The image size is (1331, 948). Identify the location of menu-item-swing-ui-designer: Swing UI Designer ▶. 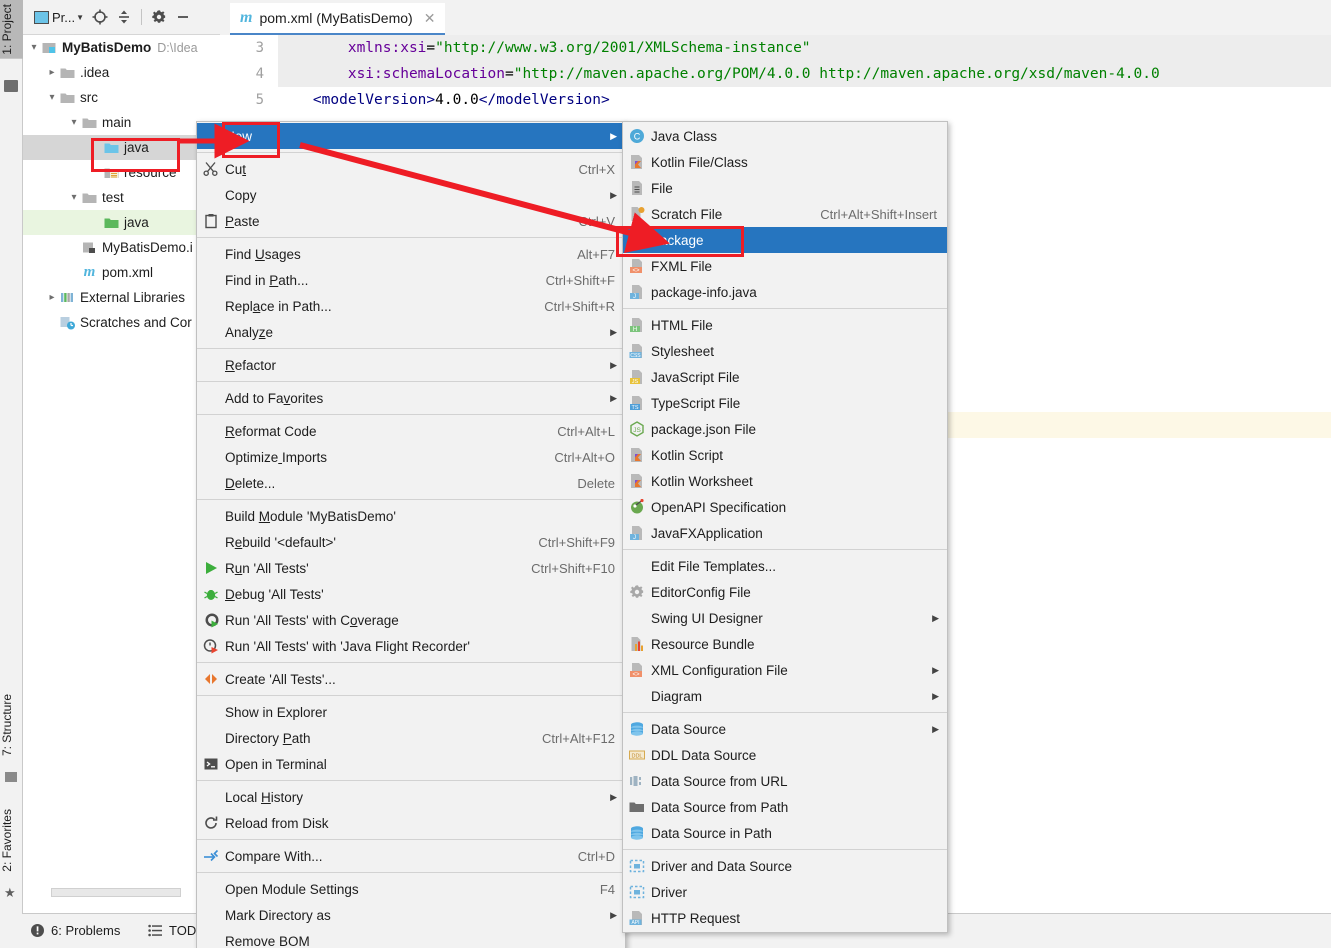
(785, 618).